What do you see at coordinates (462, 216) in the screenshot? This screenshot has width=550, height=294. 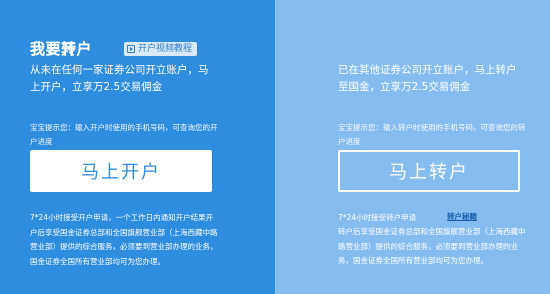 I see `transfer-guide-link: 转户秘籍` at bounding box center [462, 216].